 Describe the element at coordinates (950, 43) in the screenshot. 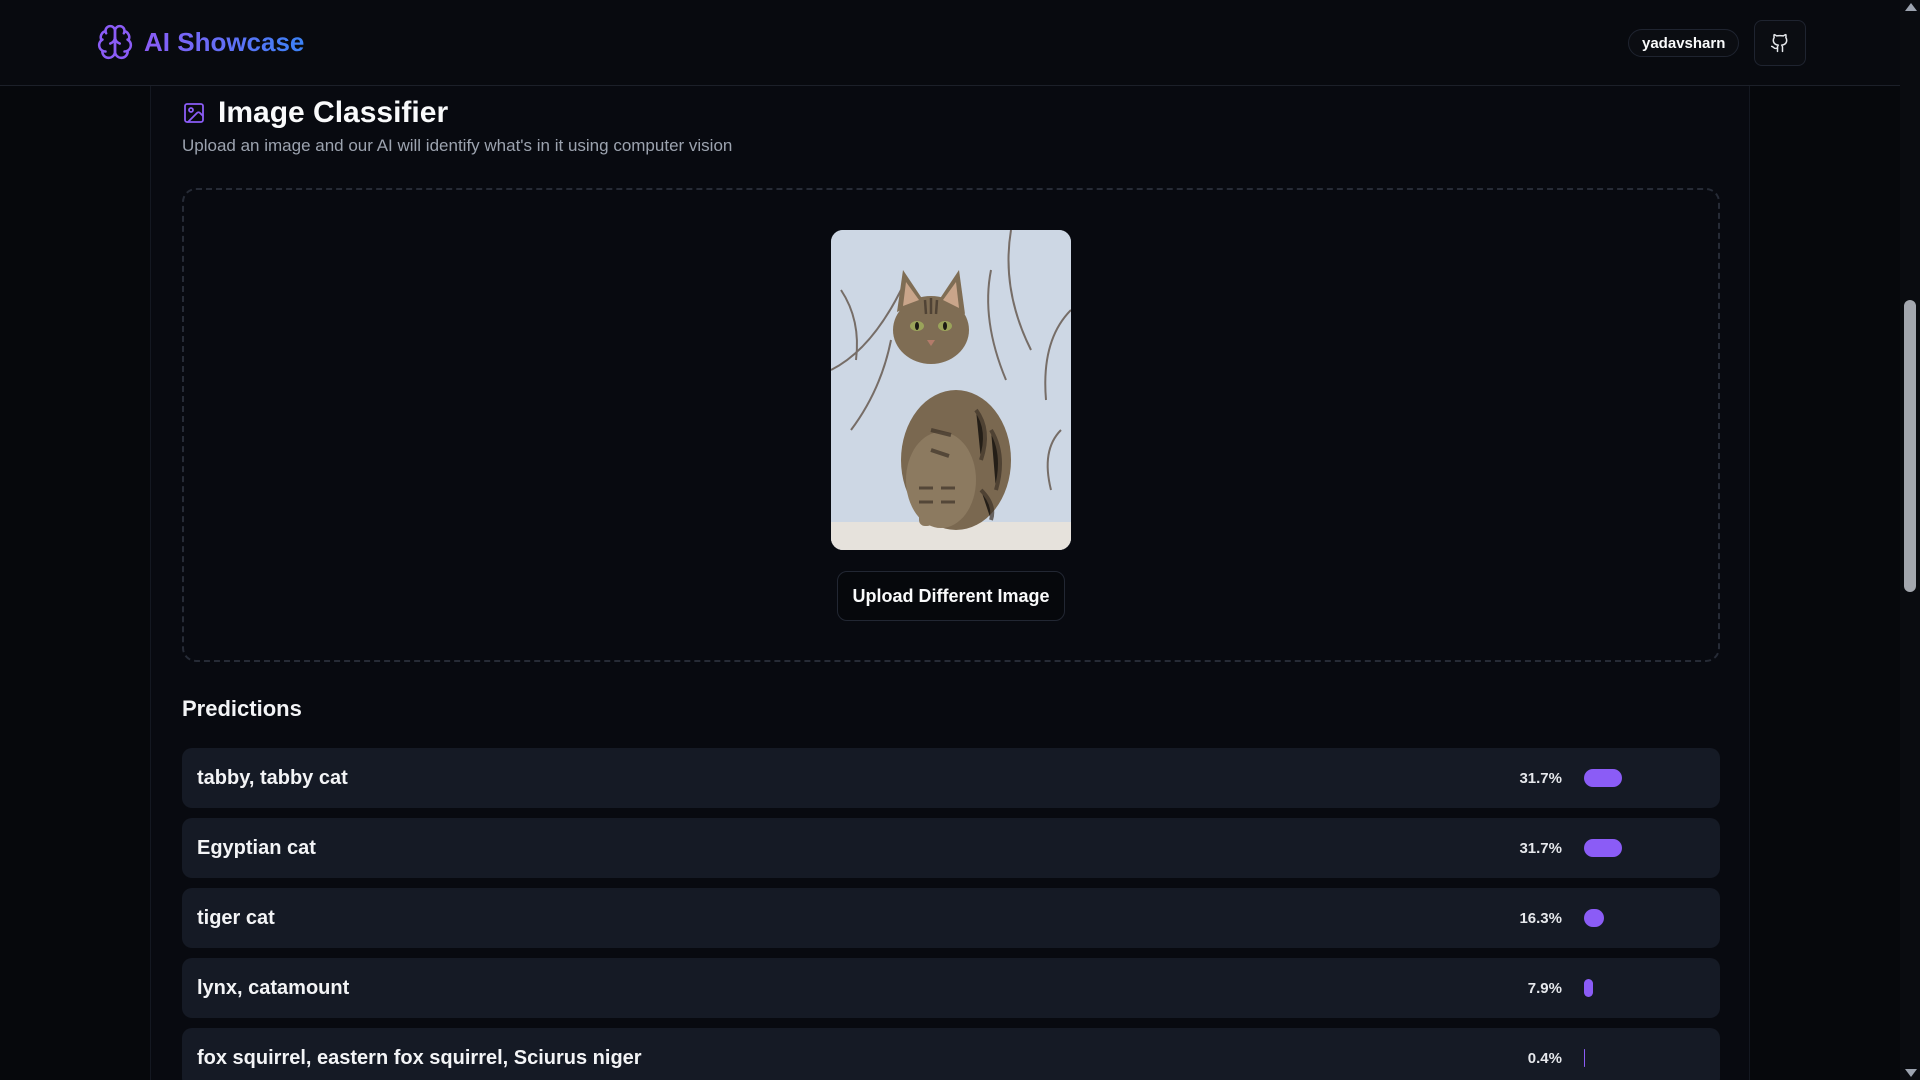

I see `top-nav: AI Showcase yadavsharn` at that location.